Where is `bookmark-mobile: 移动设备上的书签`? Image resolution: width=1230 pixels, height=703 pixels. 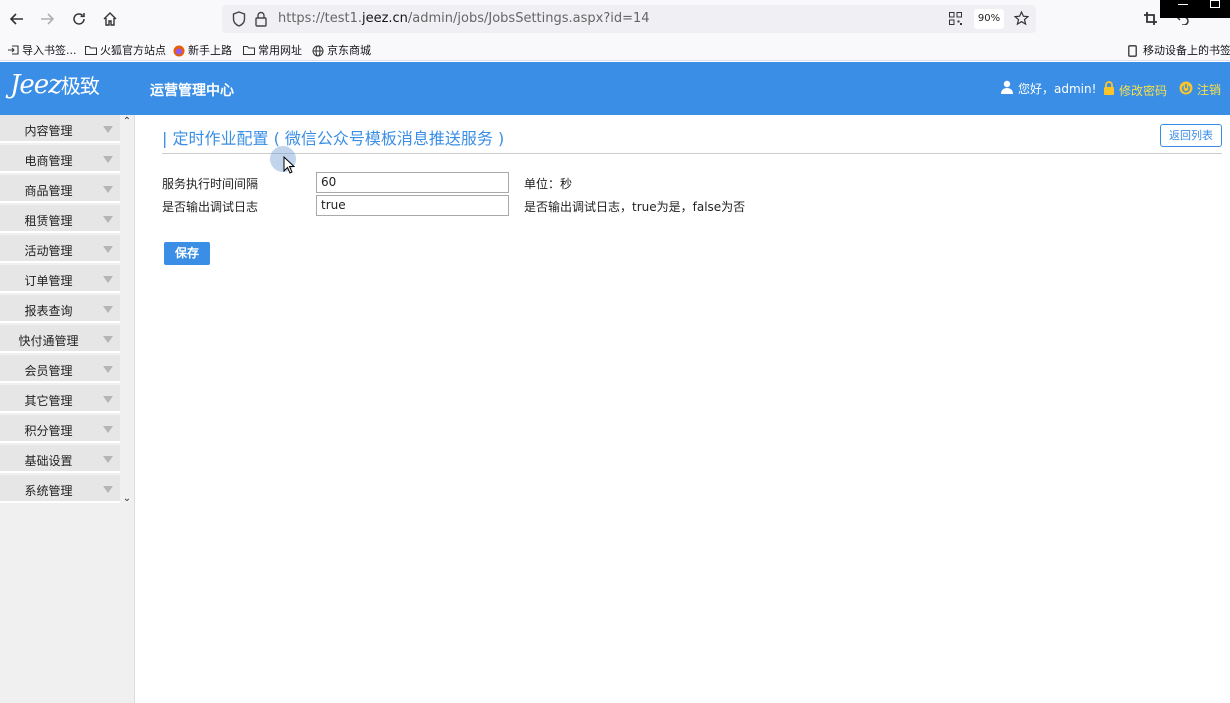 bookmark-mobile: 移动设备上的书签 is located at coordinates (1179, 50).